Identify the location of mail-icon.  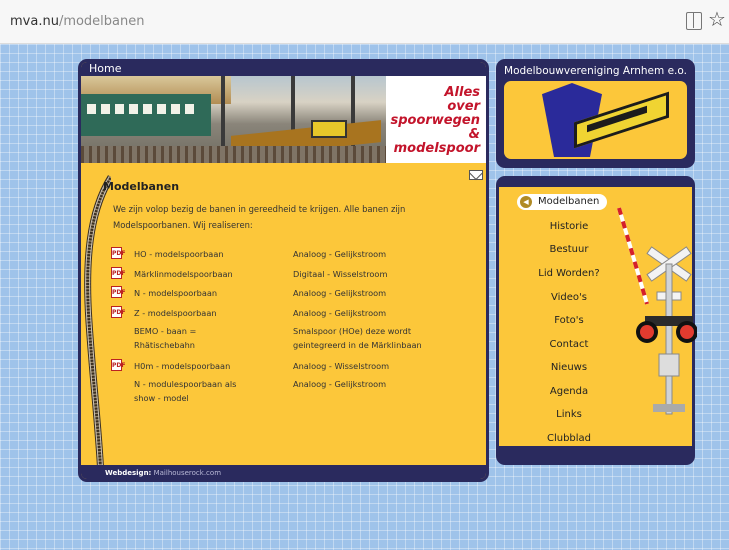
(476, 175).